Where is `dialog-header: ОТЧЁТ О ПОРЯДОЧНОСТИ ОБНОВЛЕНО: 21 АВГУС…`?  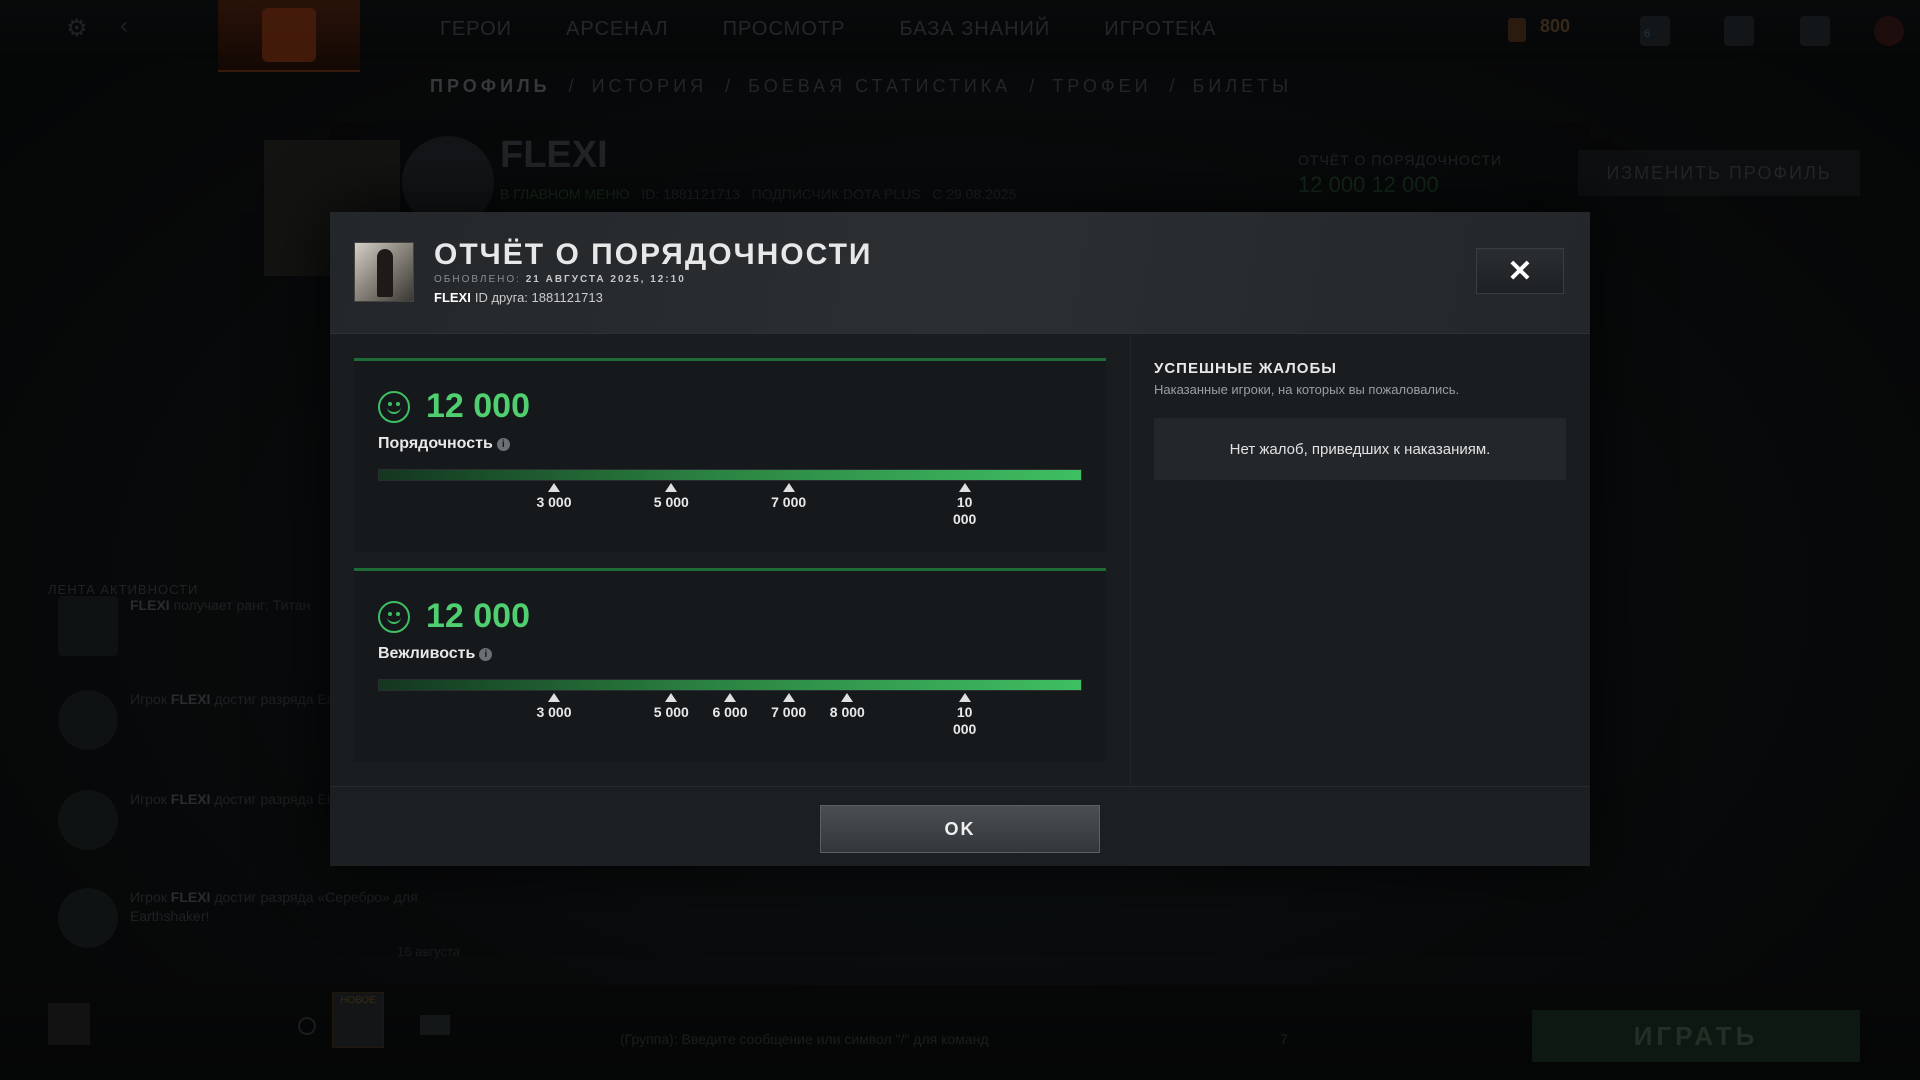 dialog-header: ОТЧЁТ О ПОРЯДОЧНОСТИ ОБНОВЛЕНО: 21 АВГУС… is located at coordinates (960, 273).